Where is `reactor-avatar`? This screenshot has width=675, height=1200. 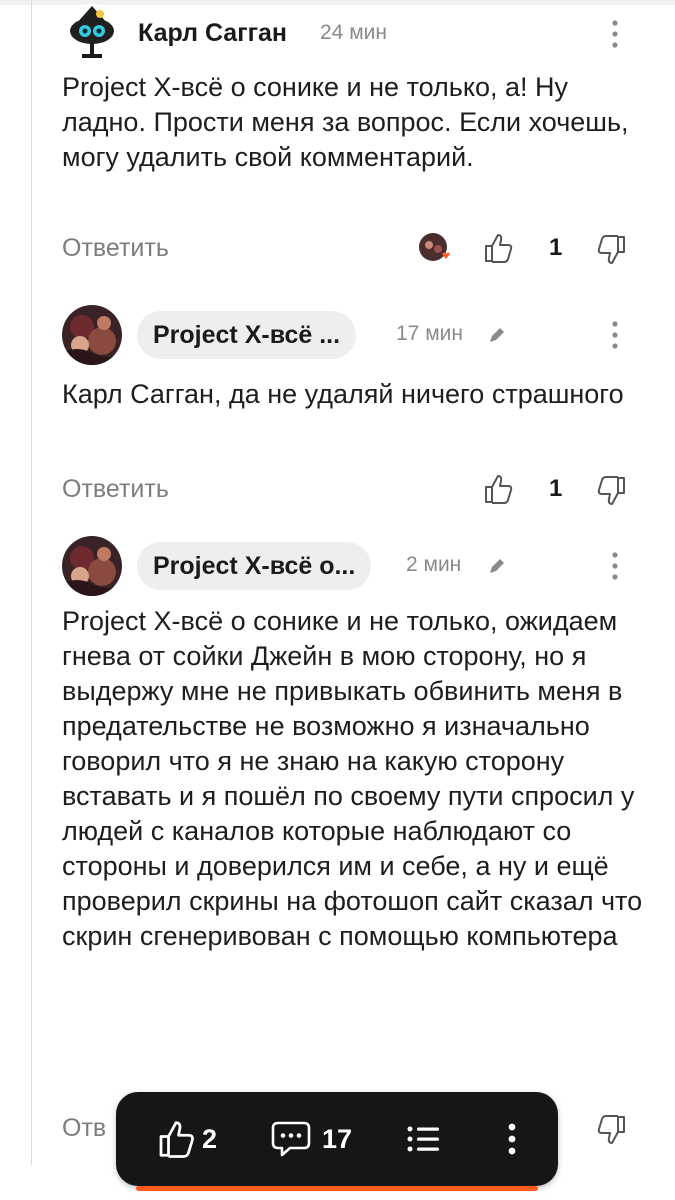 reactor-avatar is located at coordinates (434, 248).